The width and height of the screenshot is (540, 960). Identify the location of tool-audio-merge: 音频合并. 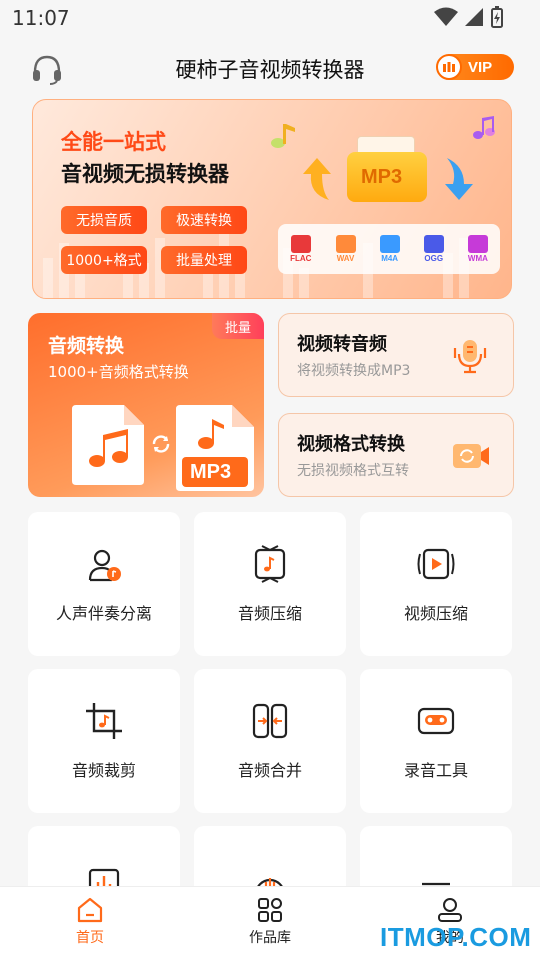
(270, 741).